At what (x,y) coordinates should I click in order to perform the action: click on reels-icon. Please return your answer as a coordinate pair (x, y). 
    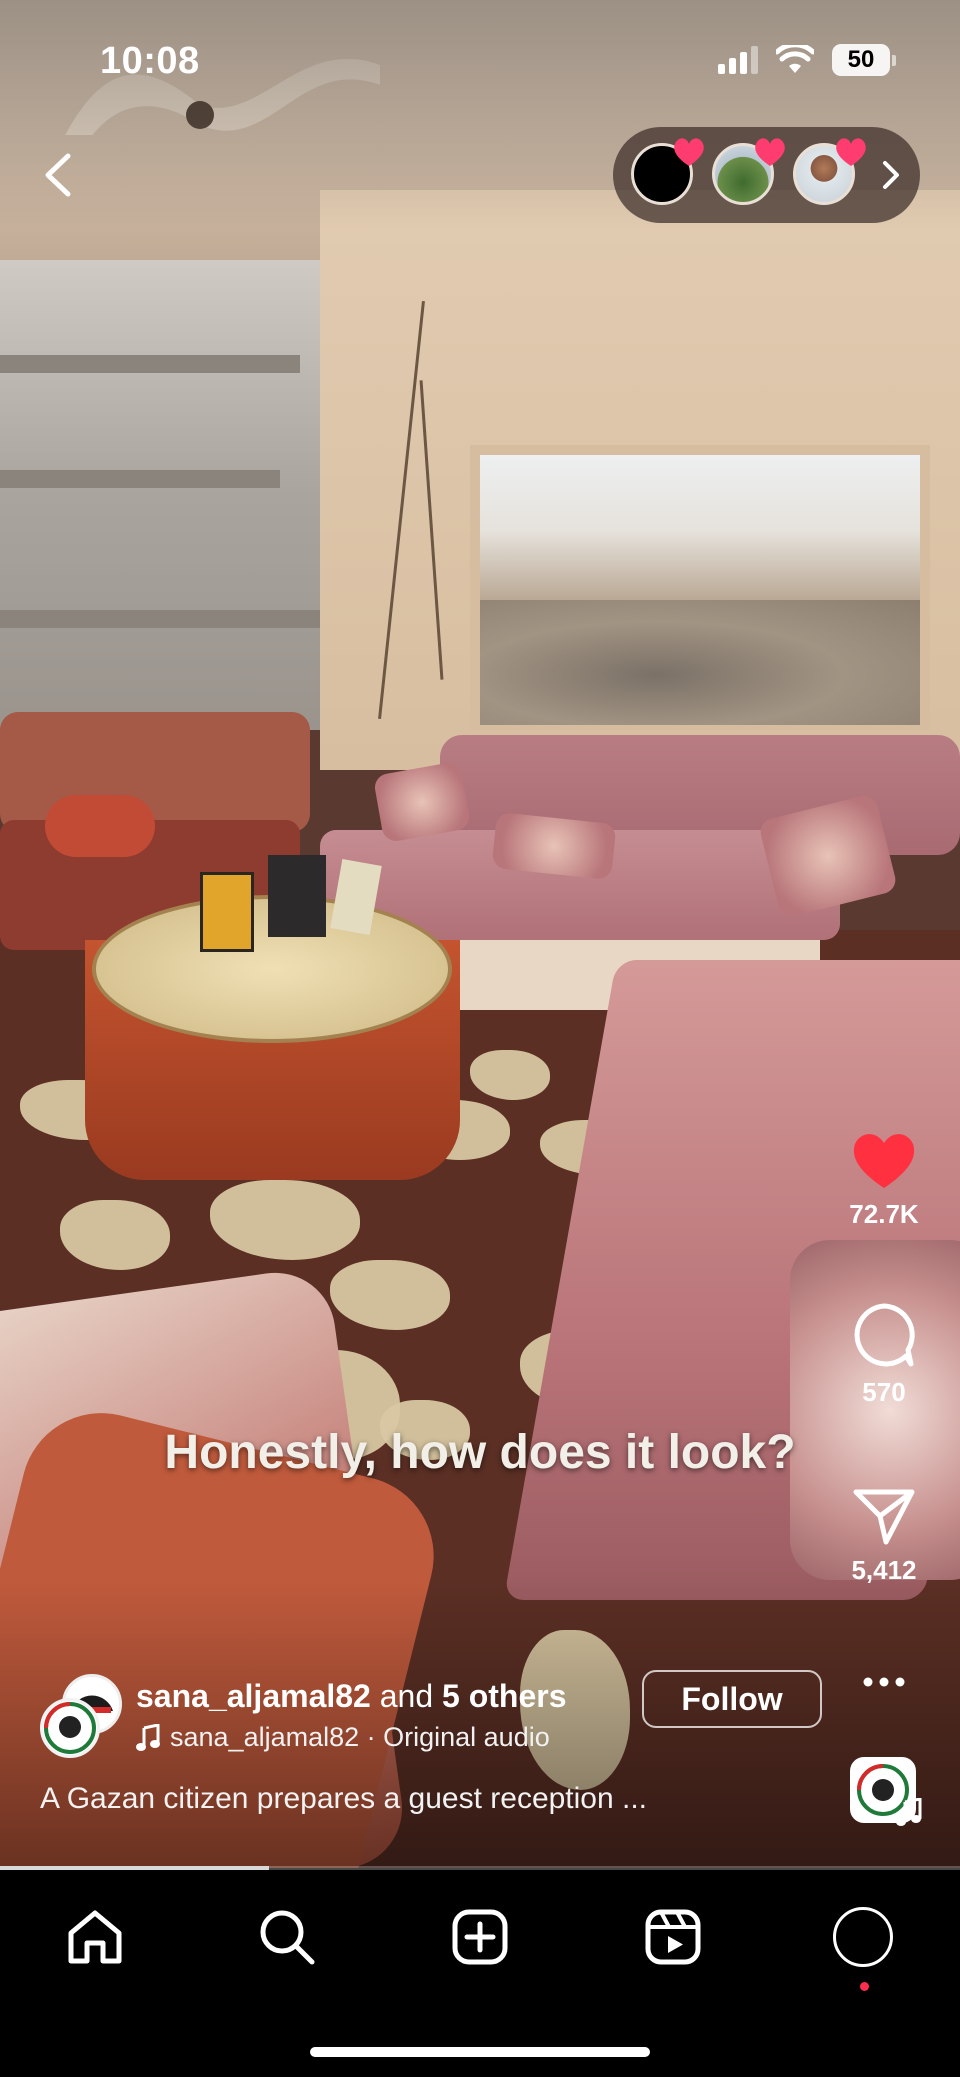
    Looking at the image, I should click on (673, 1937).